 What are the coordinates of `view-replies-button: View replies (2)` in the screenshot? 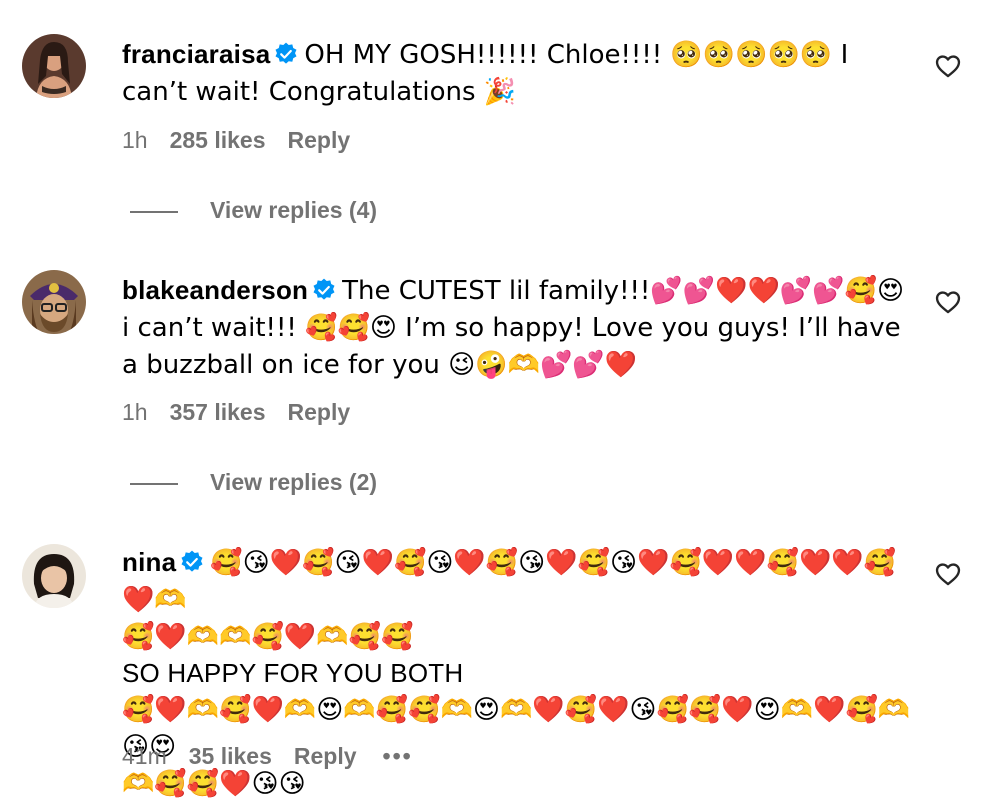 It's located at (253, 482).